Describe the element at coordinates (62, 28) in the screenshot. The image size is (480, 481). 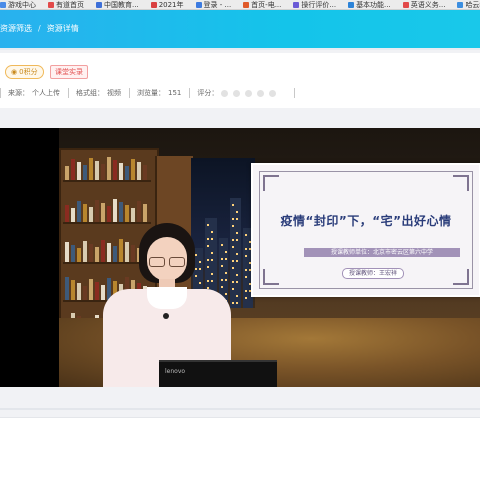
I see `breadcrumb-current: 资源详情` at that location.